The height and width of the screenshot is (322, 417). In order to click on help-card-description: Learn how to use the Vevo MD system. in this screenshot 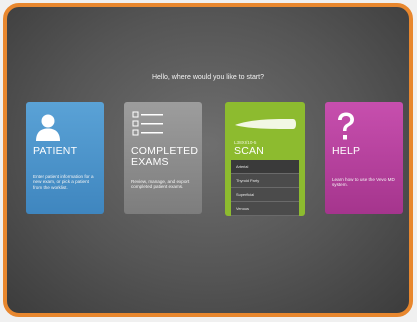, I will do `click(363, 182)`.